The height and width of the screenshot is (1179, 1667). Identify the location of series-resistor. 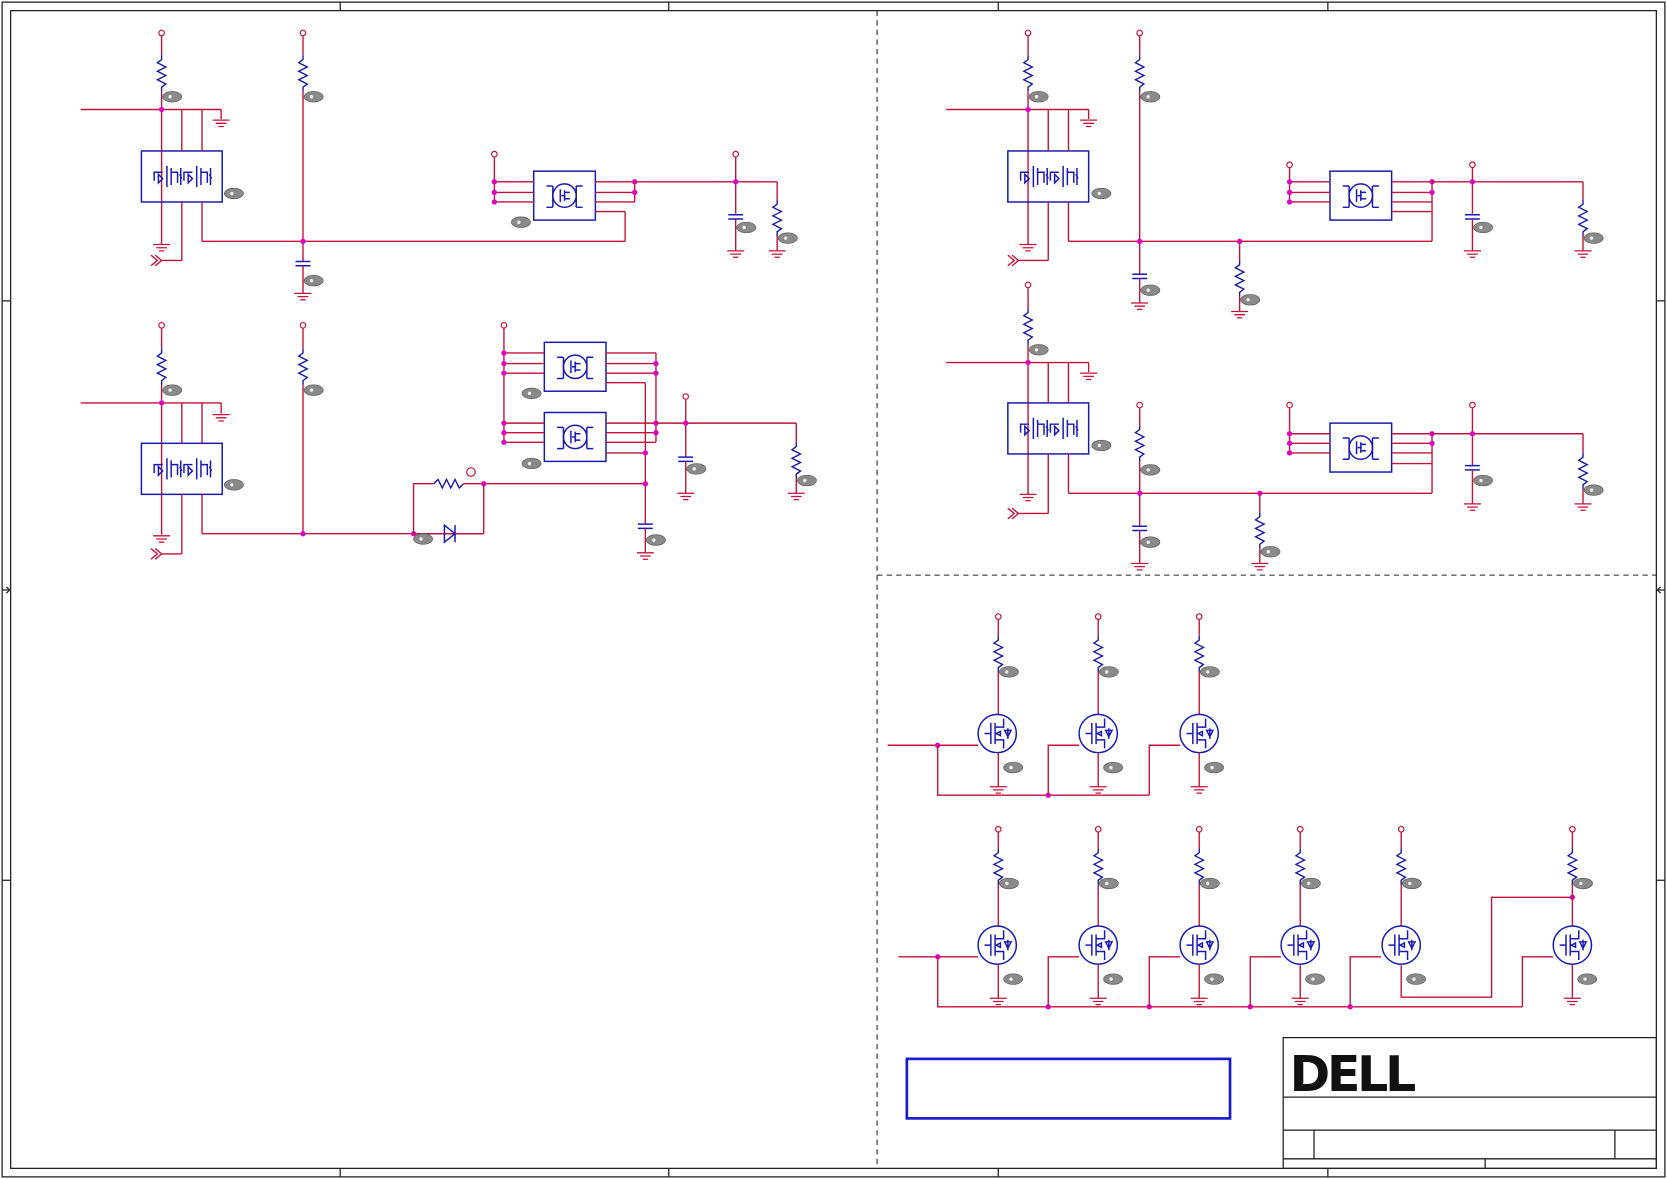
(449, 483).